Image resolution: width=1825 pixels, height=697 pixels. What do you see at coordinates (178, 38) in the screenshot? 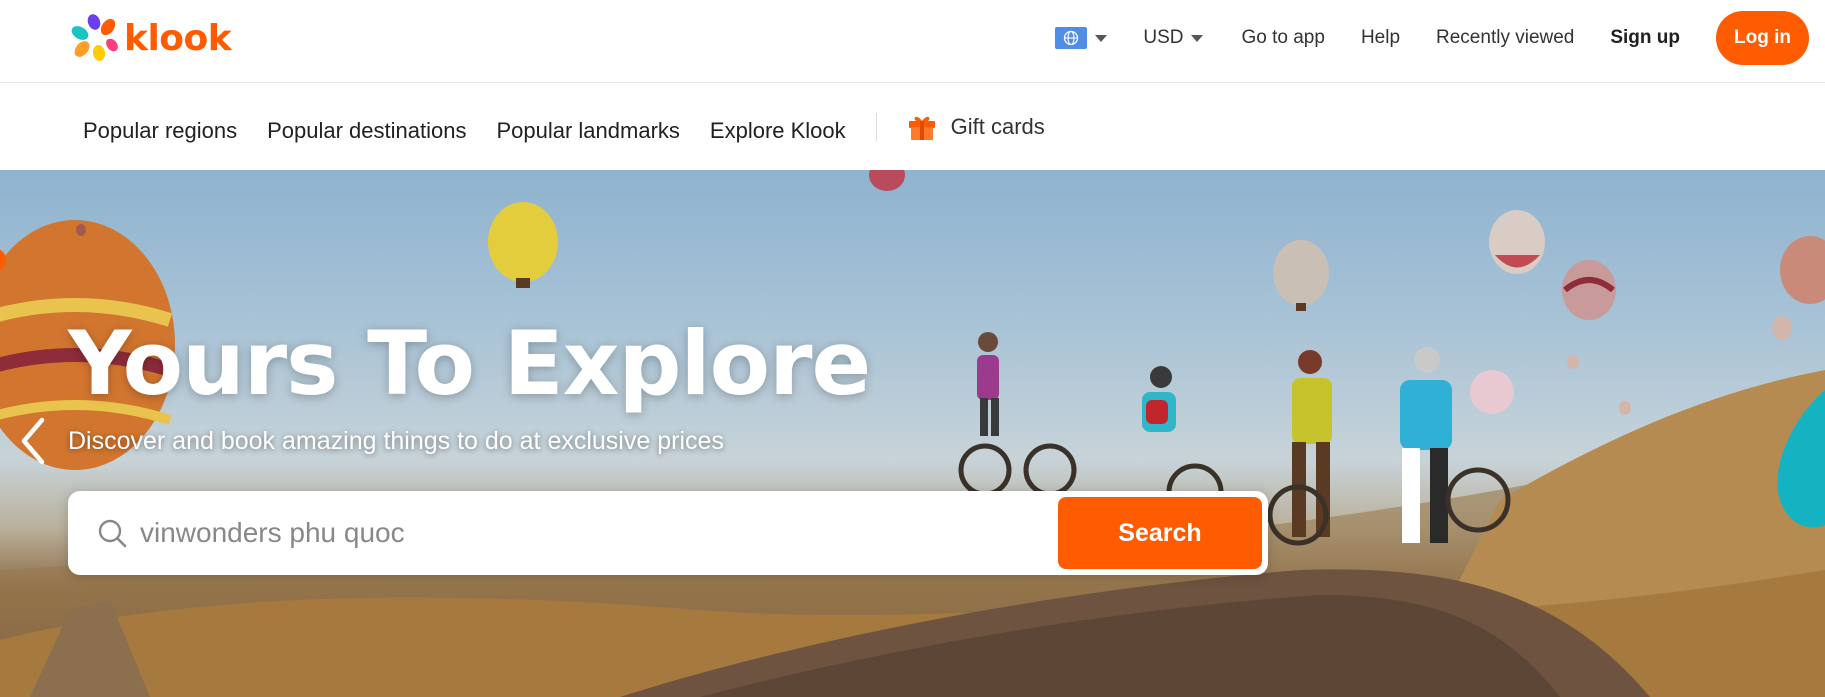
I see `brand-name: klook` at bounding box center [178, 38].